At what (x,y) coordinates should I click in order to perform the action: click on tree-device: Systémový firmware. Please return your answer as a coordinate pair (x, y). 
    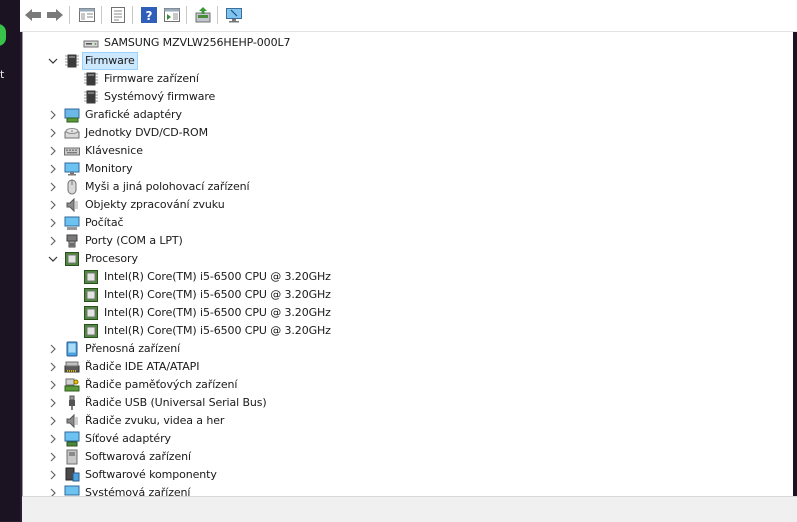
    Looking at the image, I should click on (410, 97).